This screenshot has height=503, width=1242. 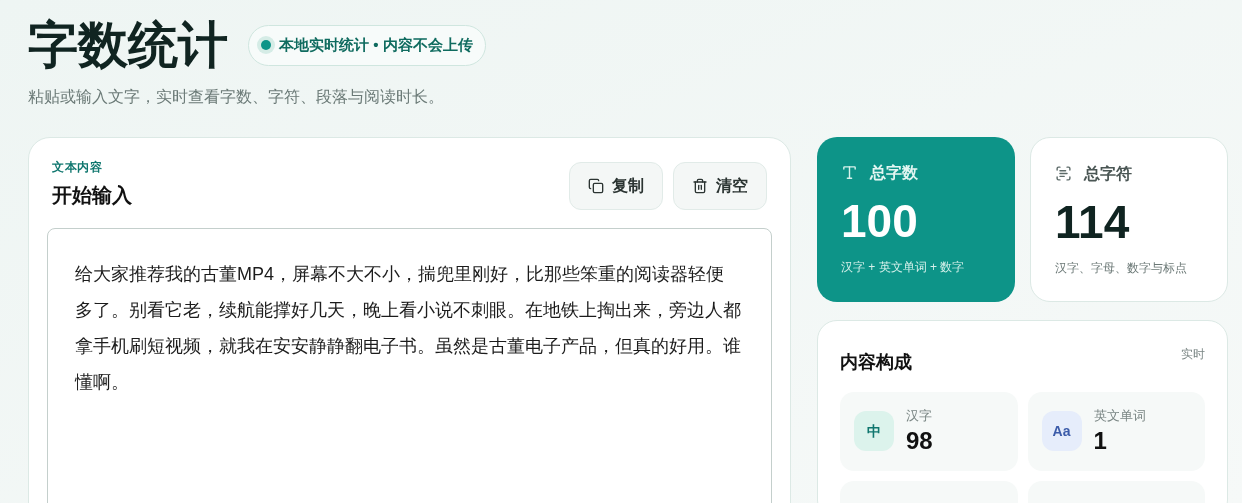 I want to click on page-subtitle: 粘贴或输入文字，实时查看字数、字符、段落与阅读时长。, so click(x=236, y=96).